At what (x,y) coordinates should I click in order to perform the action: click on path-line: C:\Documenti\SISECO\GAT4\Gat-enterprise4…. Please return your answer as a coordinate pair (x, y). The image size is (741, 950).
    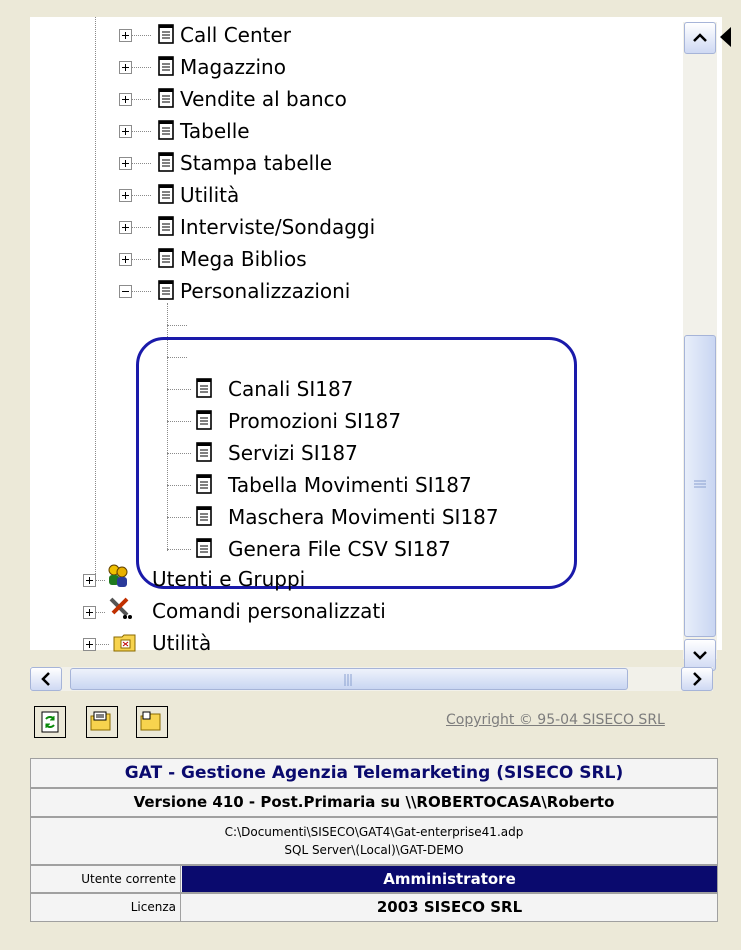
    Looking at the image, I should click on (374, 832).